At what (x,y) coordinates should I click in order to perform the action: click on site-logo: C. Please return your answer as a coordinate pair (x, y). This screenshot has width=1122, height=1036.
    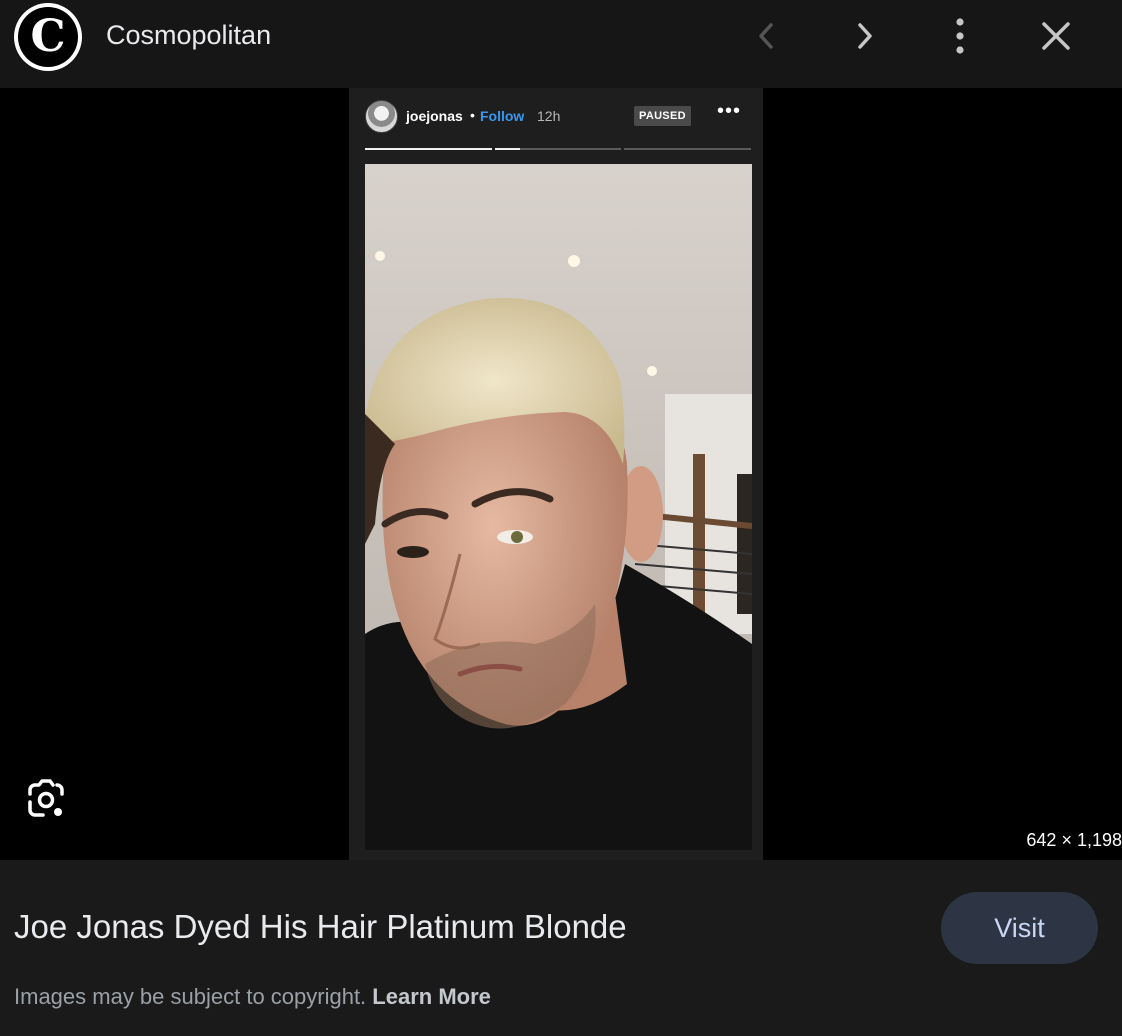
    Looking at the image, I should click on (48, 37).